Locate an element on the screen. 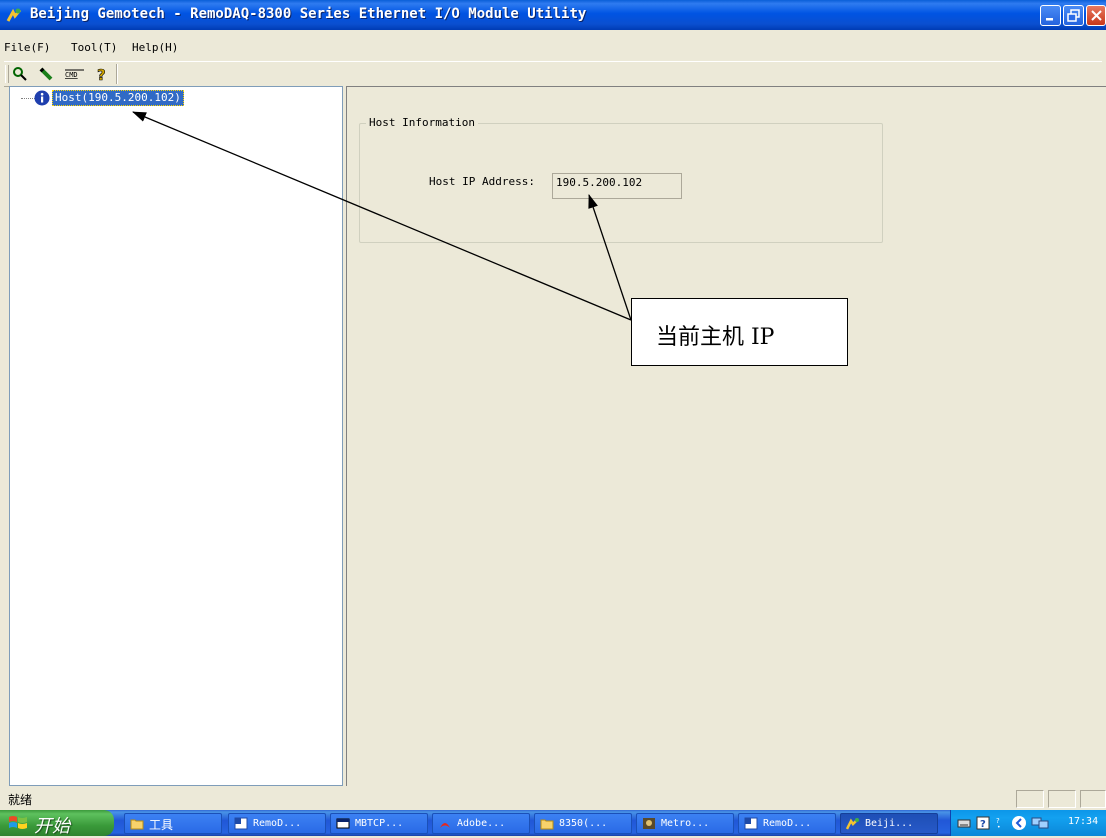  status-bar: 就绪 is located at coordinates (553, 798).